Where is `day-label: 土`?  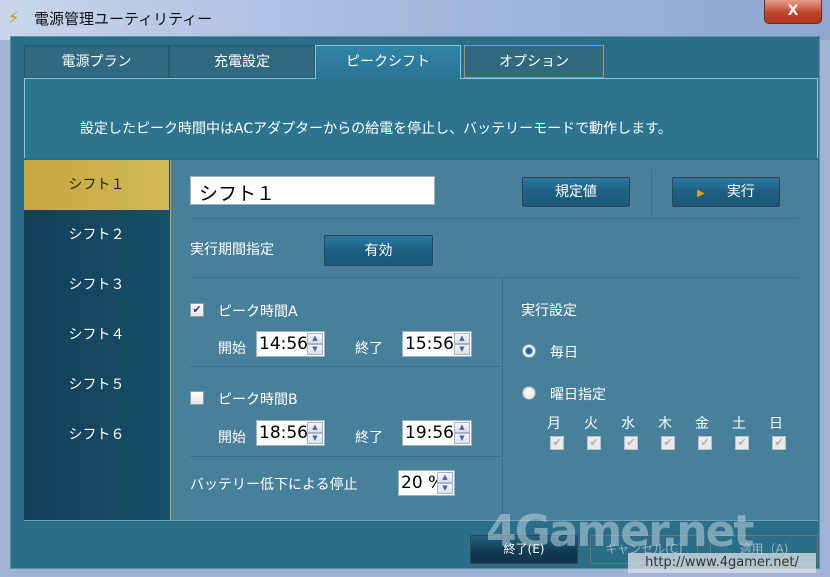 day-label: 土 is located at coordinates (739, 424).